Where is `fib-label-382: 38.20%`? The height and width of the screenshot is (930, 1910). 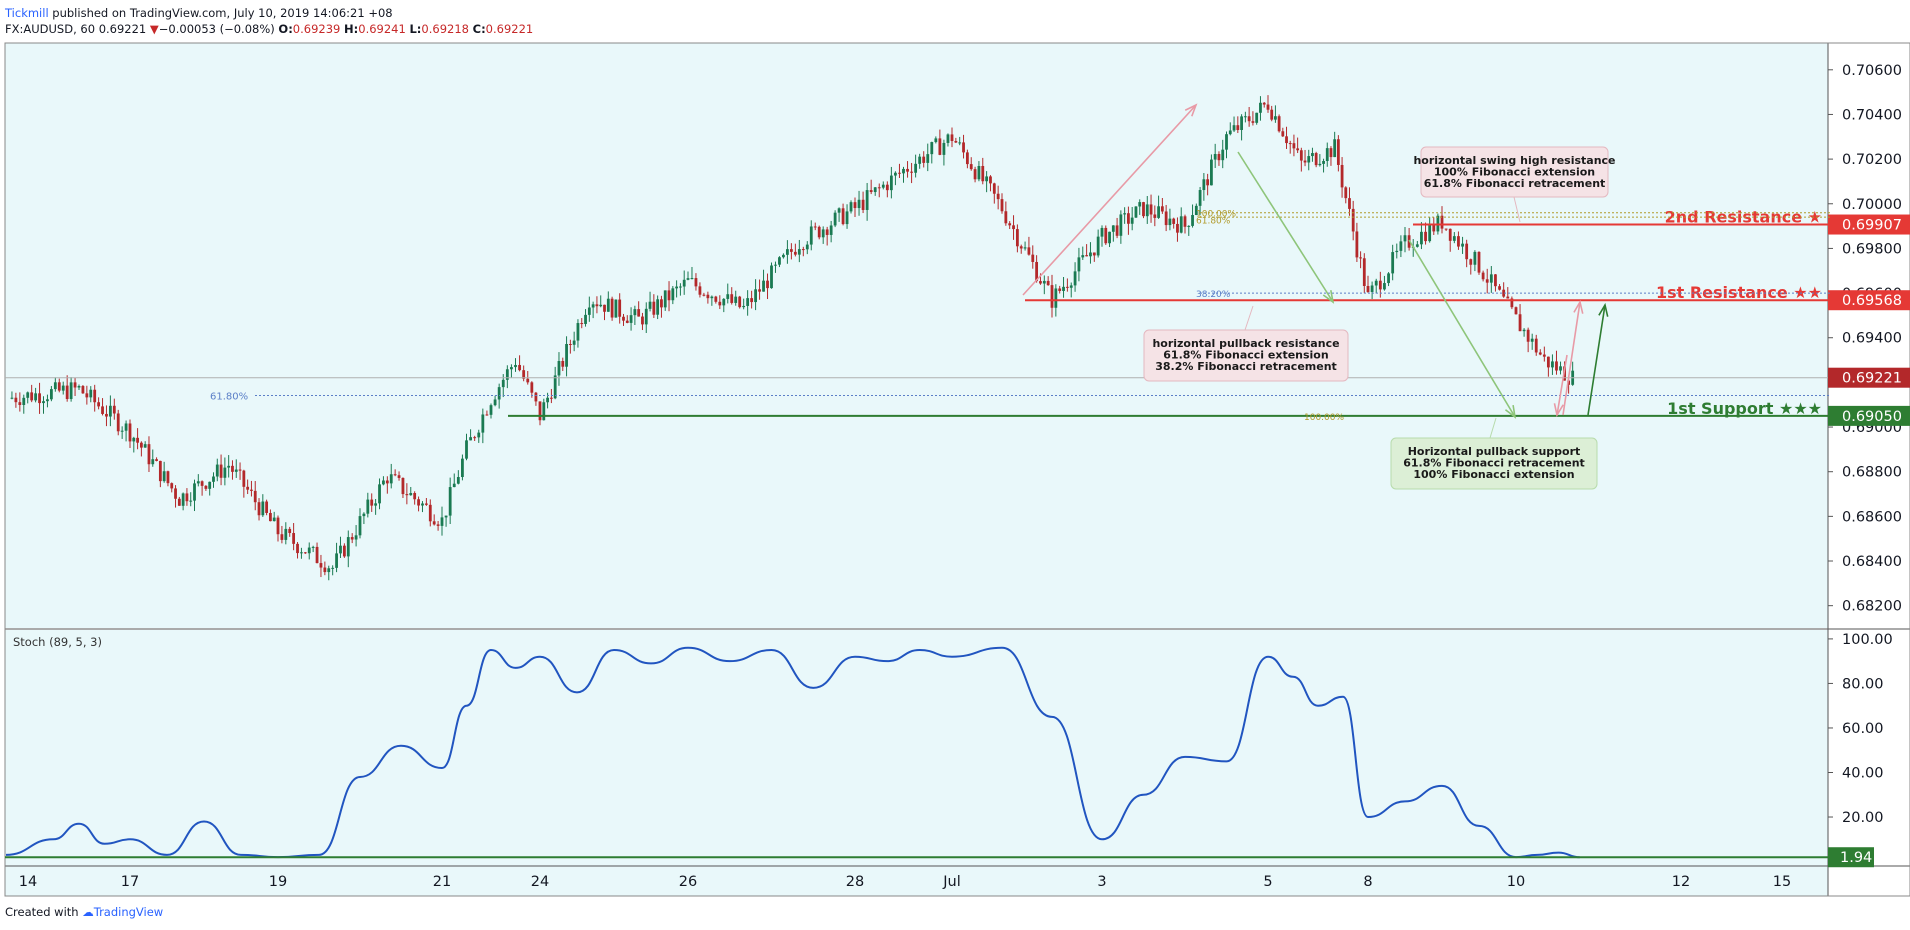
fib-label-382: 38.20% is located at coordinates (1213, 295).